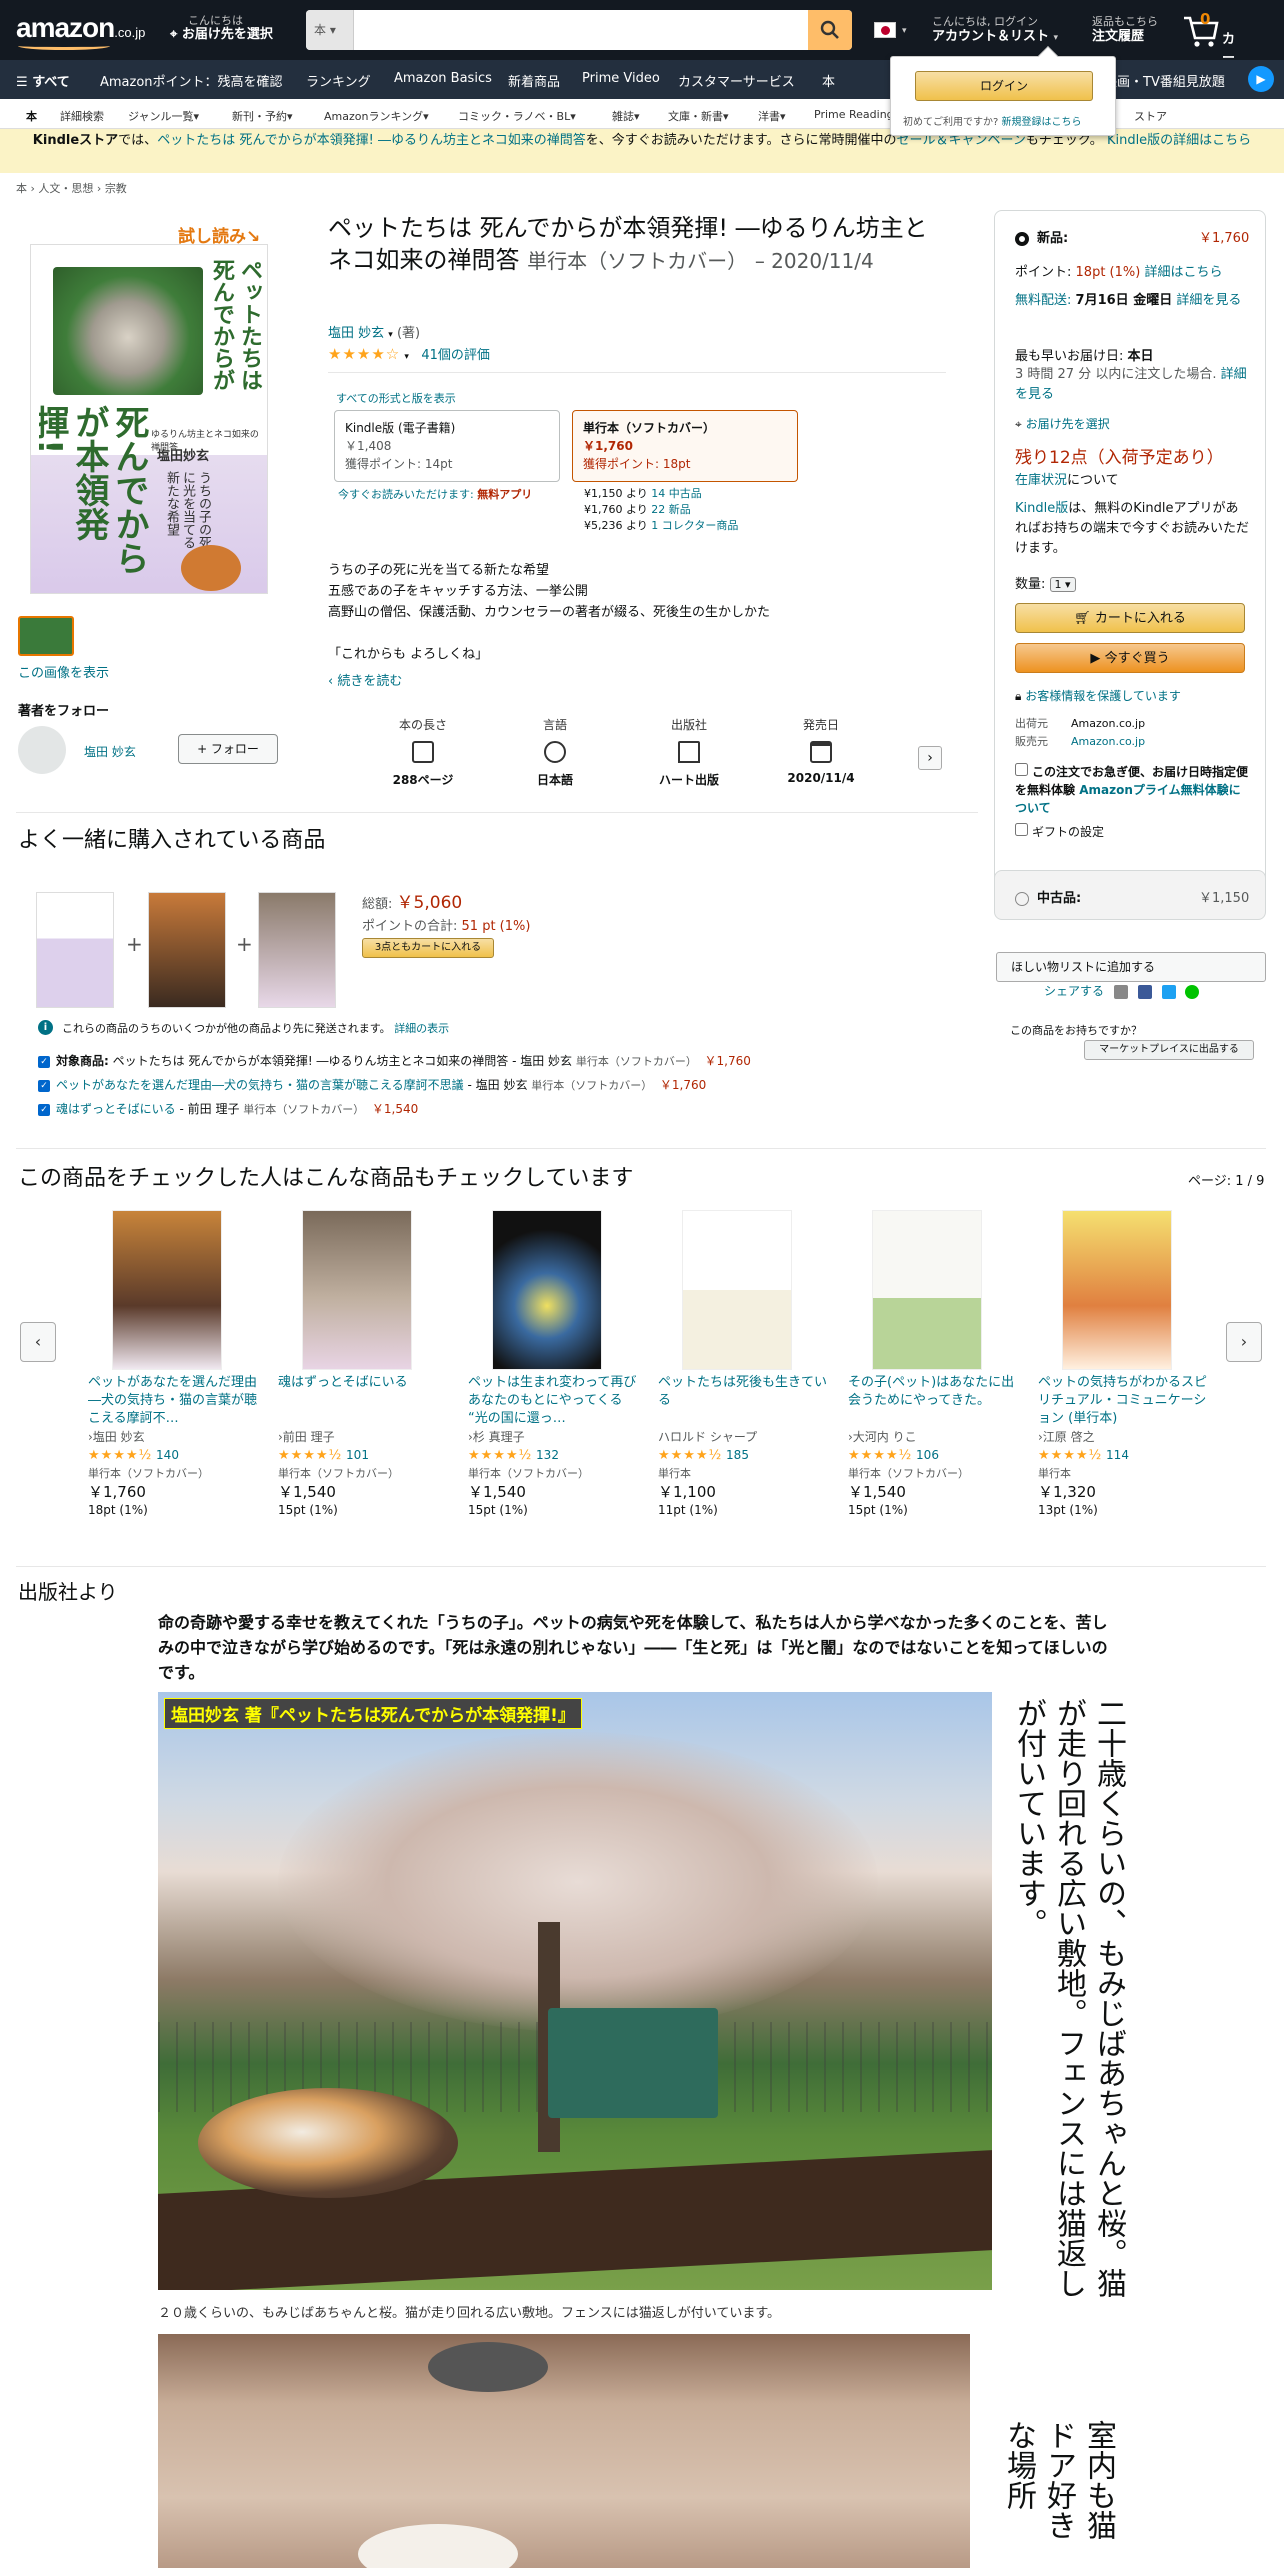  What do you see at coordinates (995, 30) in the screenshot?
I see `account-menu: こんにちは, ログイン アカウント＆リスト ▾` at bounding box center [995, 30].